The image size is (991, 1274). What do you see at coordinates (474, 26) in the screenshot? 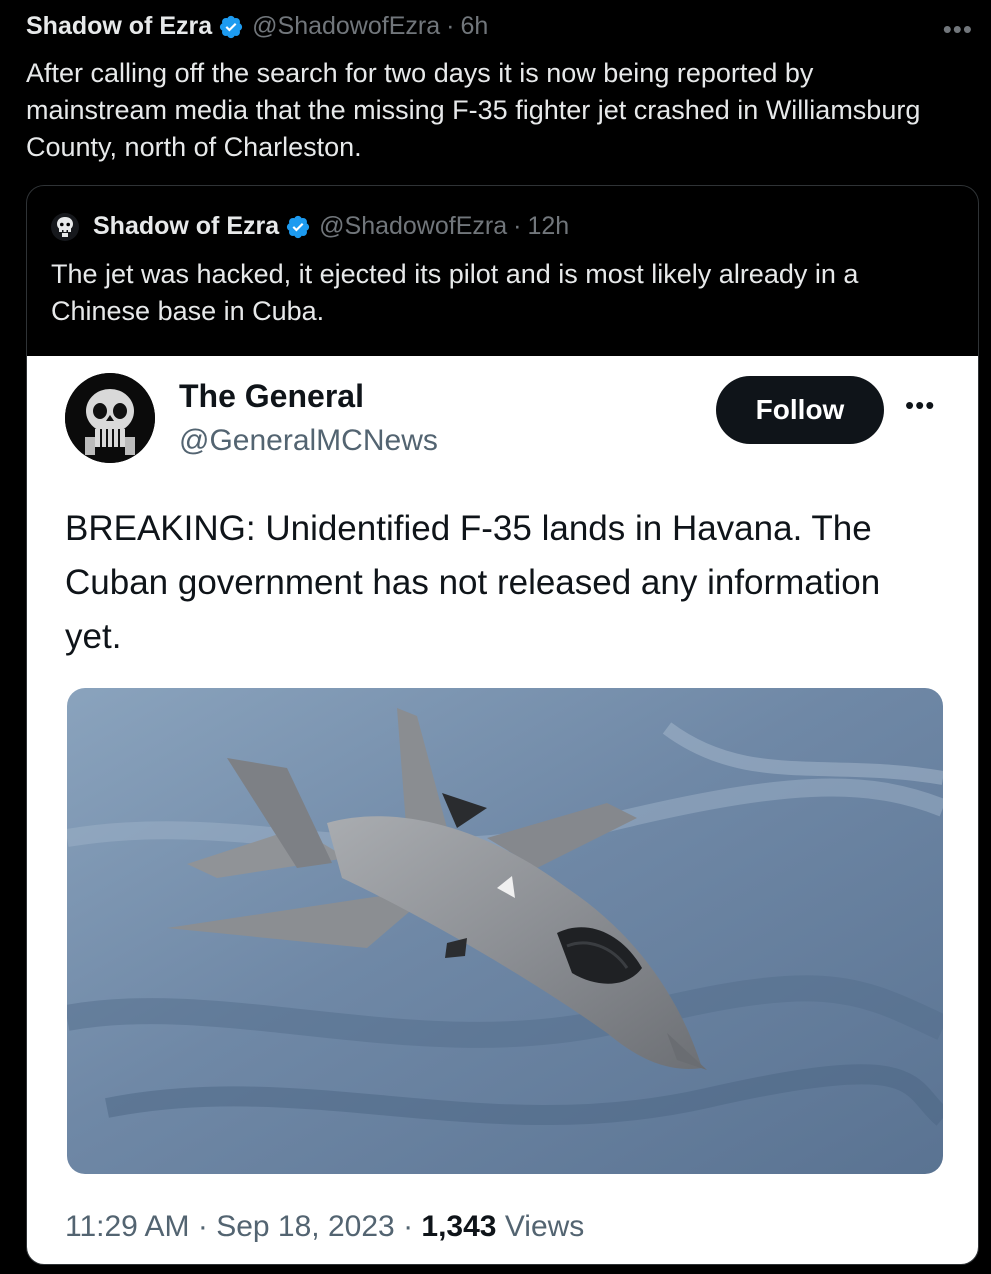
I see `post-time: 6h` at bounding box center [474, 26].